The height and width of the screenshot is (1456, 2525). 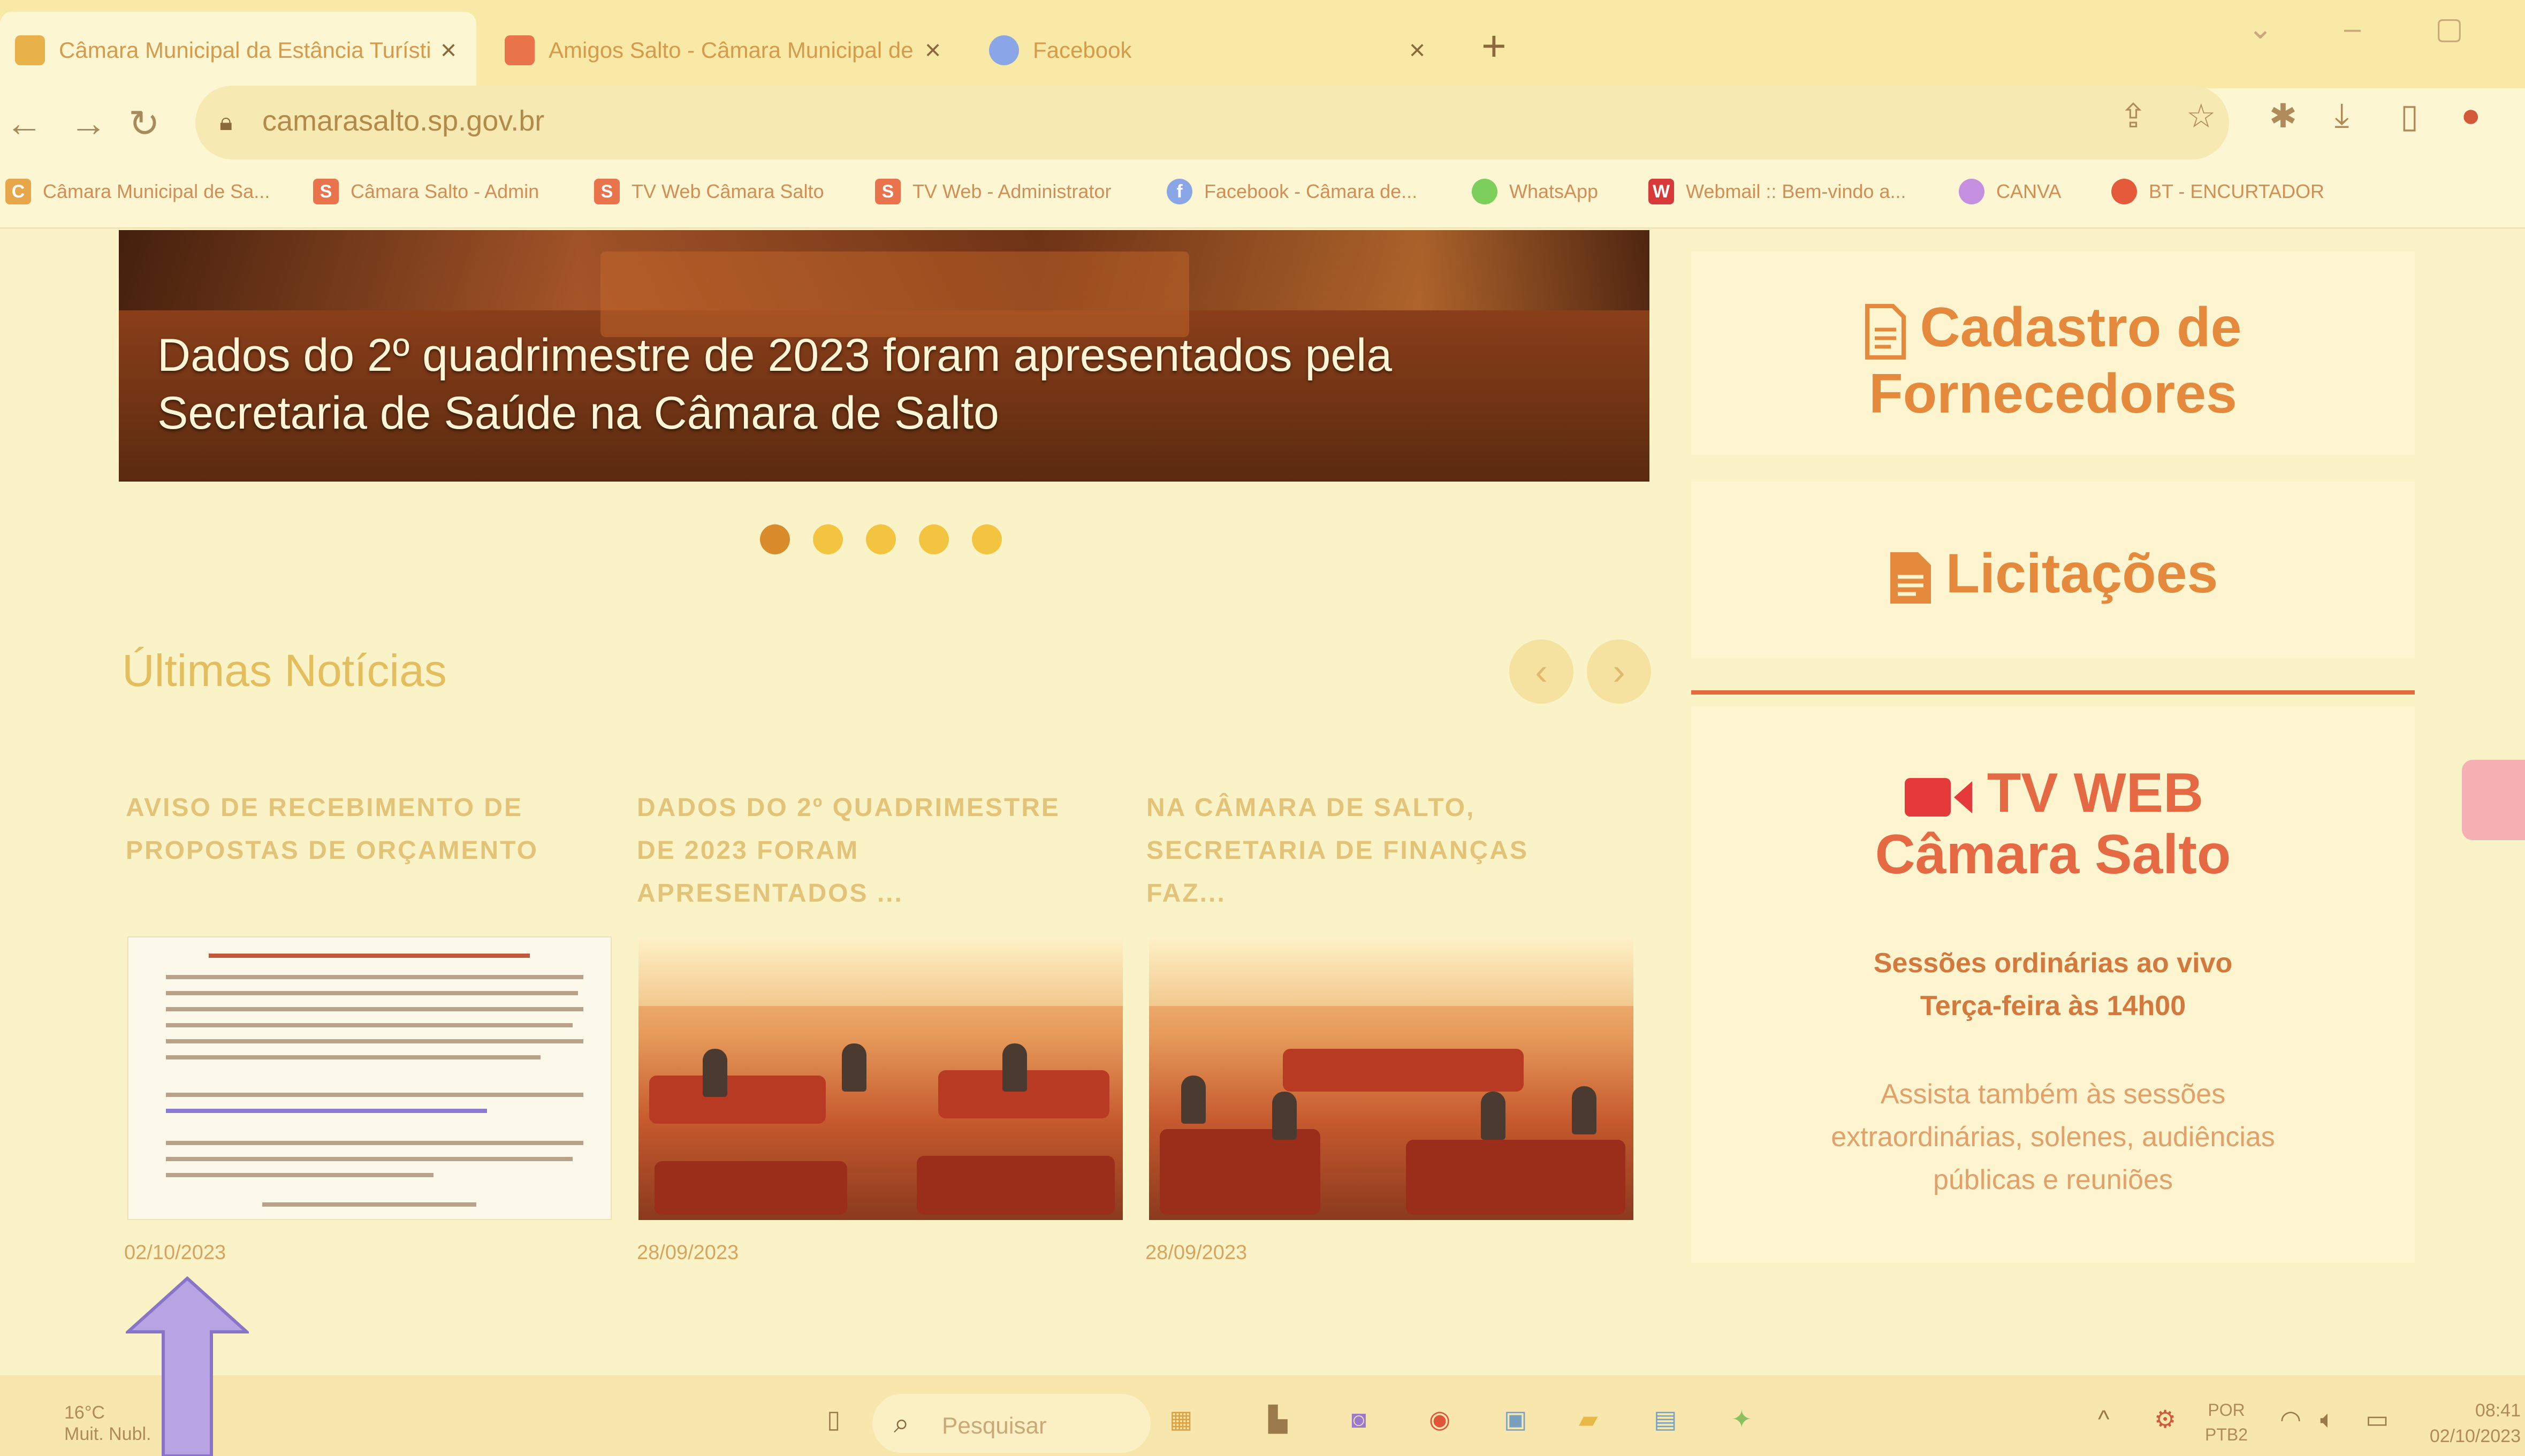 What do you see at coordinates (1262, 1415) in the screenshot?
I see `windows-taskbar` at bounding box center [1262, 1415].